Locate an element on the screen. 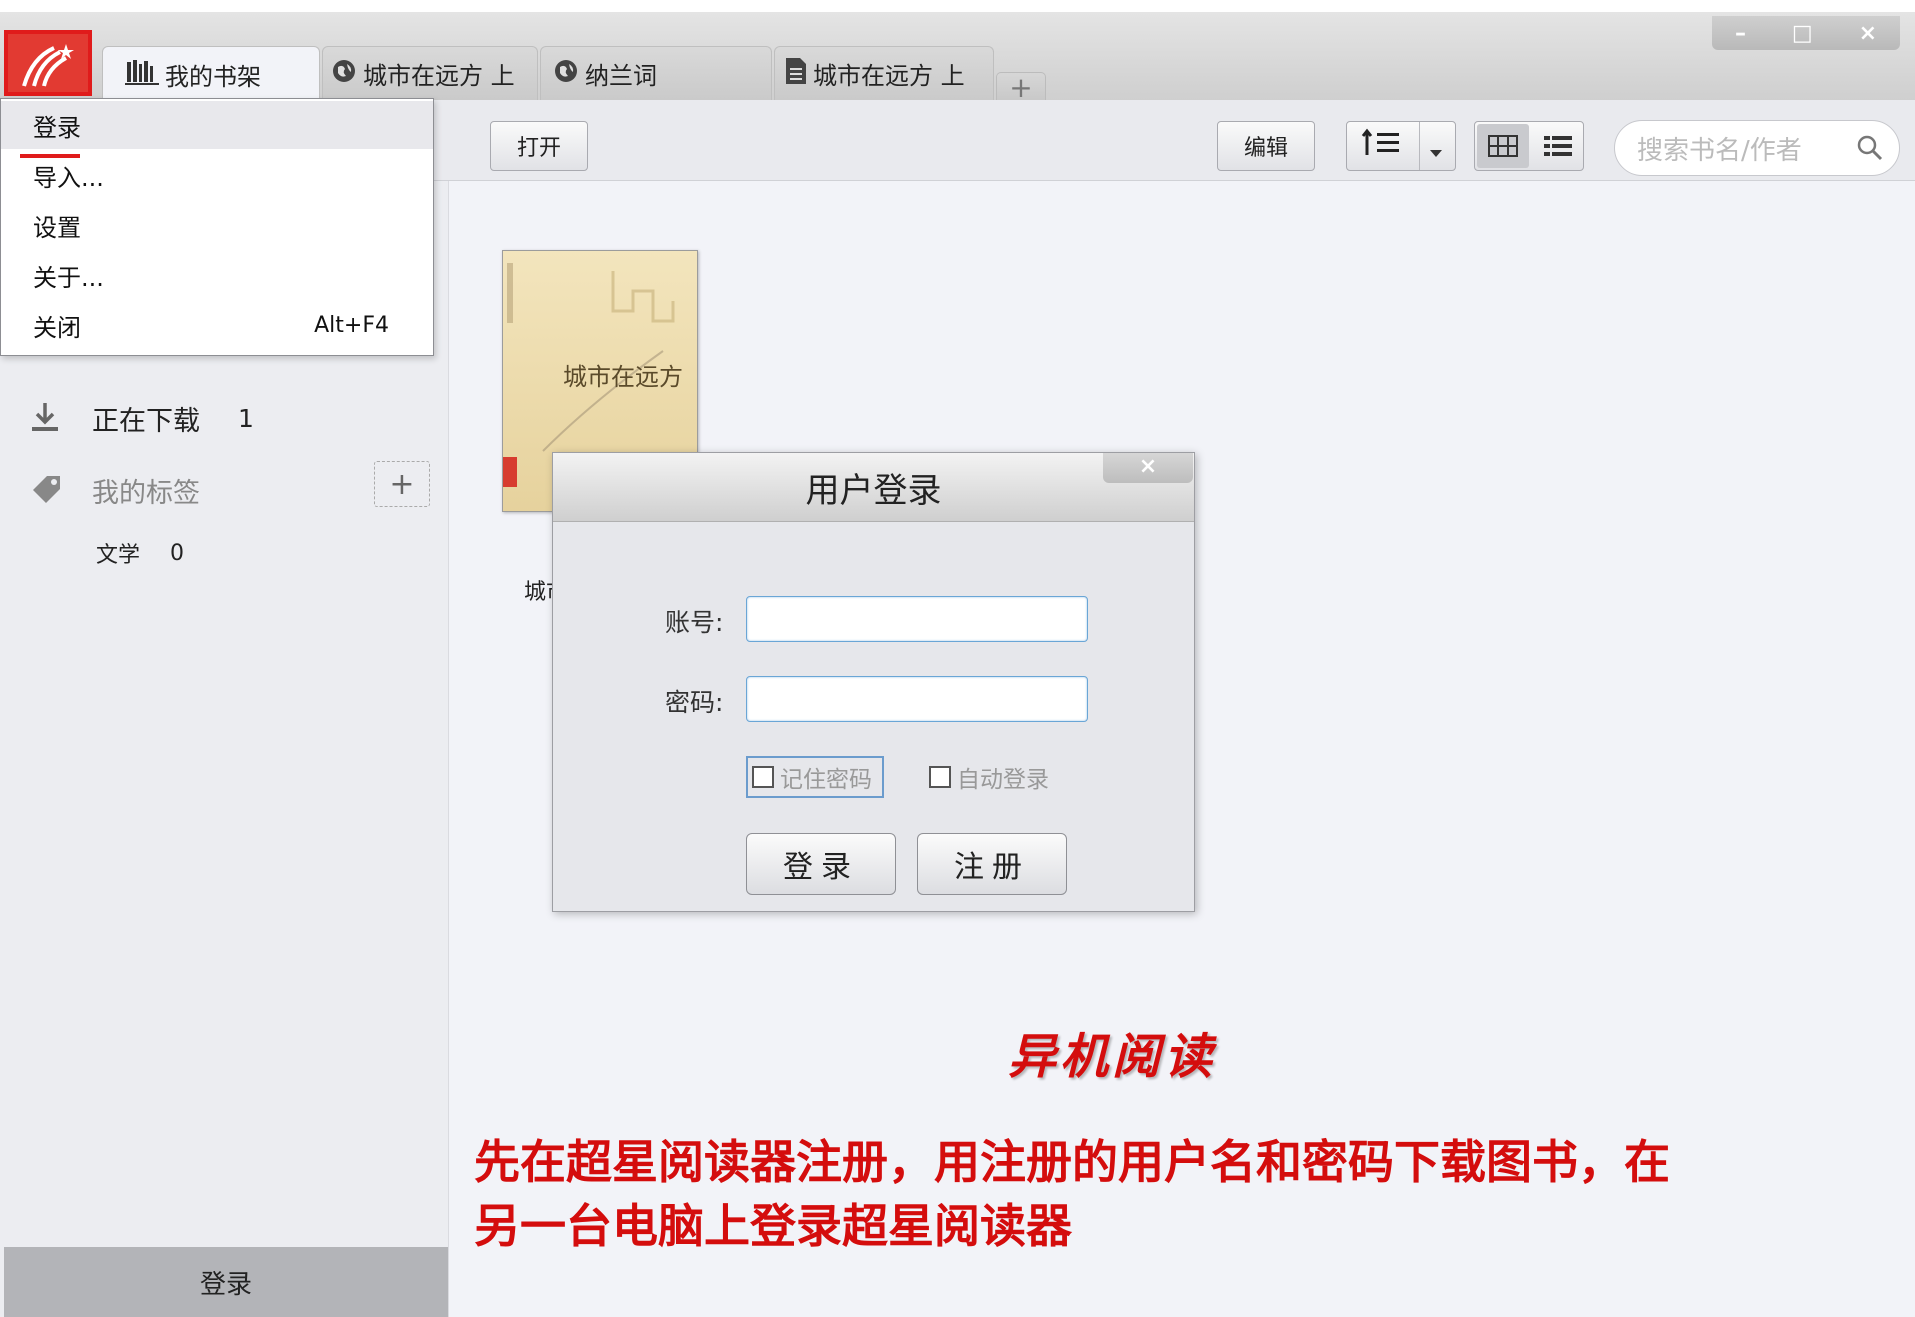  menu-item-login: 登录 is located at coordinates (217, 125).